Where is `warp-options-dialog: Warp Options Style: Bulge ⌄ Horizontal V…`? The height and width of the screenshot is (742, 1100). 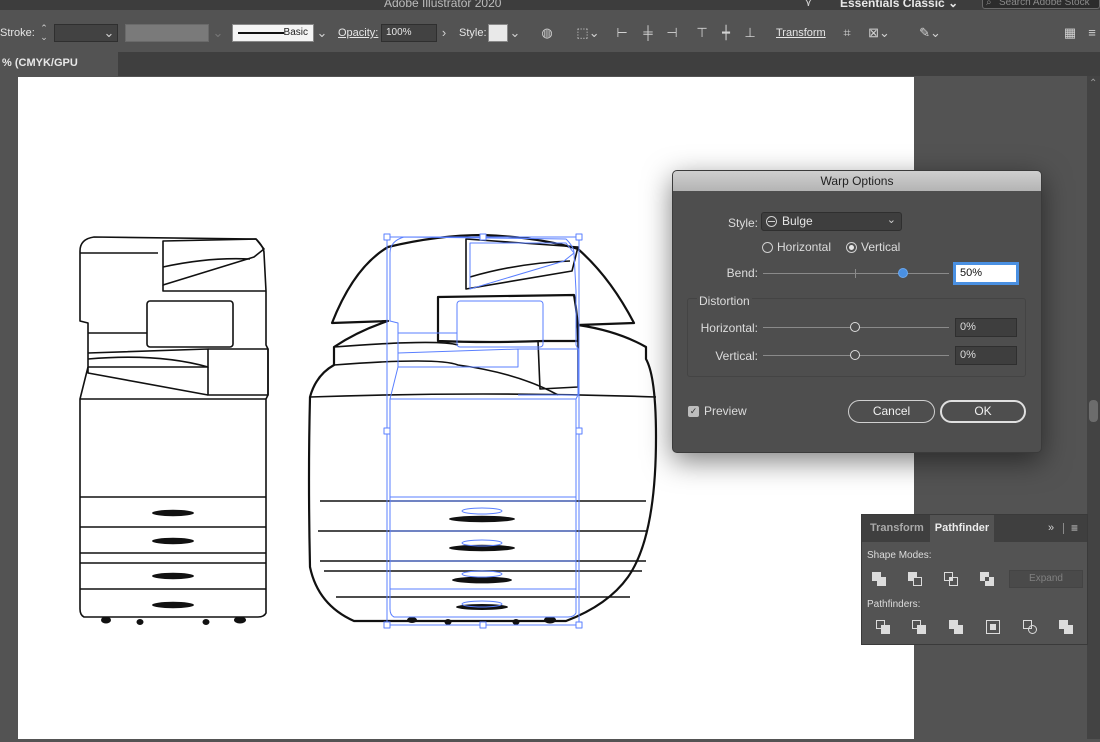
warp-options-dialog: Warp Options Style: Bulge ⌄ Horizontal V… is located at coordinates (857, 311).